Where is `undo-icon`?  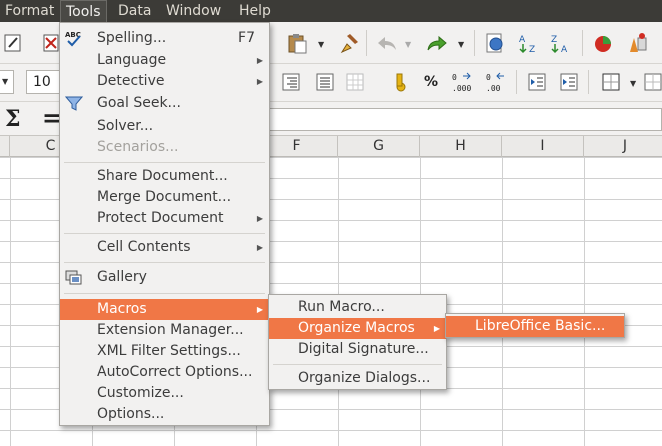
undo-icon is located at coordinates (387, 43).